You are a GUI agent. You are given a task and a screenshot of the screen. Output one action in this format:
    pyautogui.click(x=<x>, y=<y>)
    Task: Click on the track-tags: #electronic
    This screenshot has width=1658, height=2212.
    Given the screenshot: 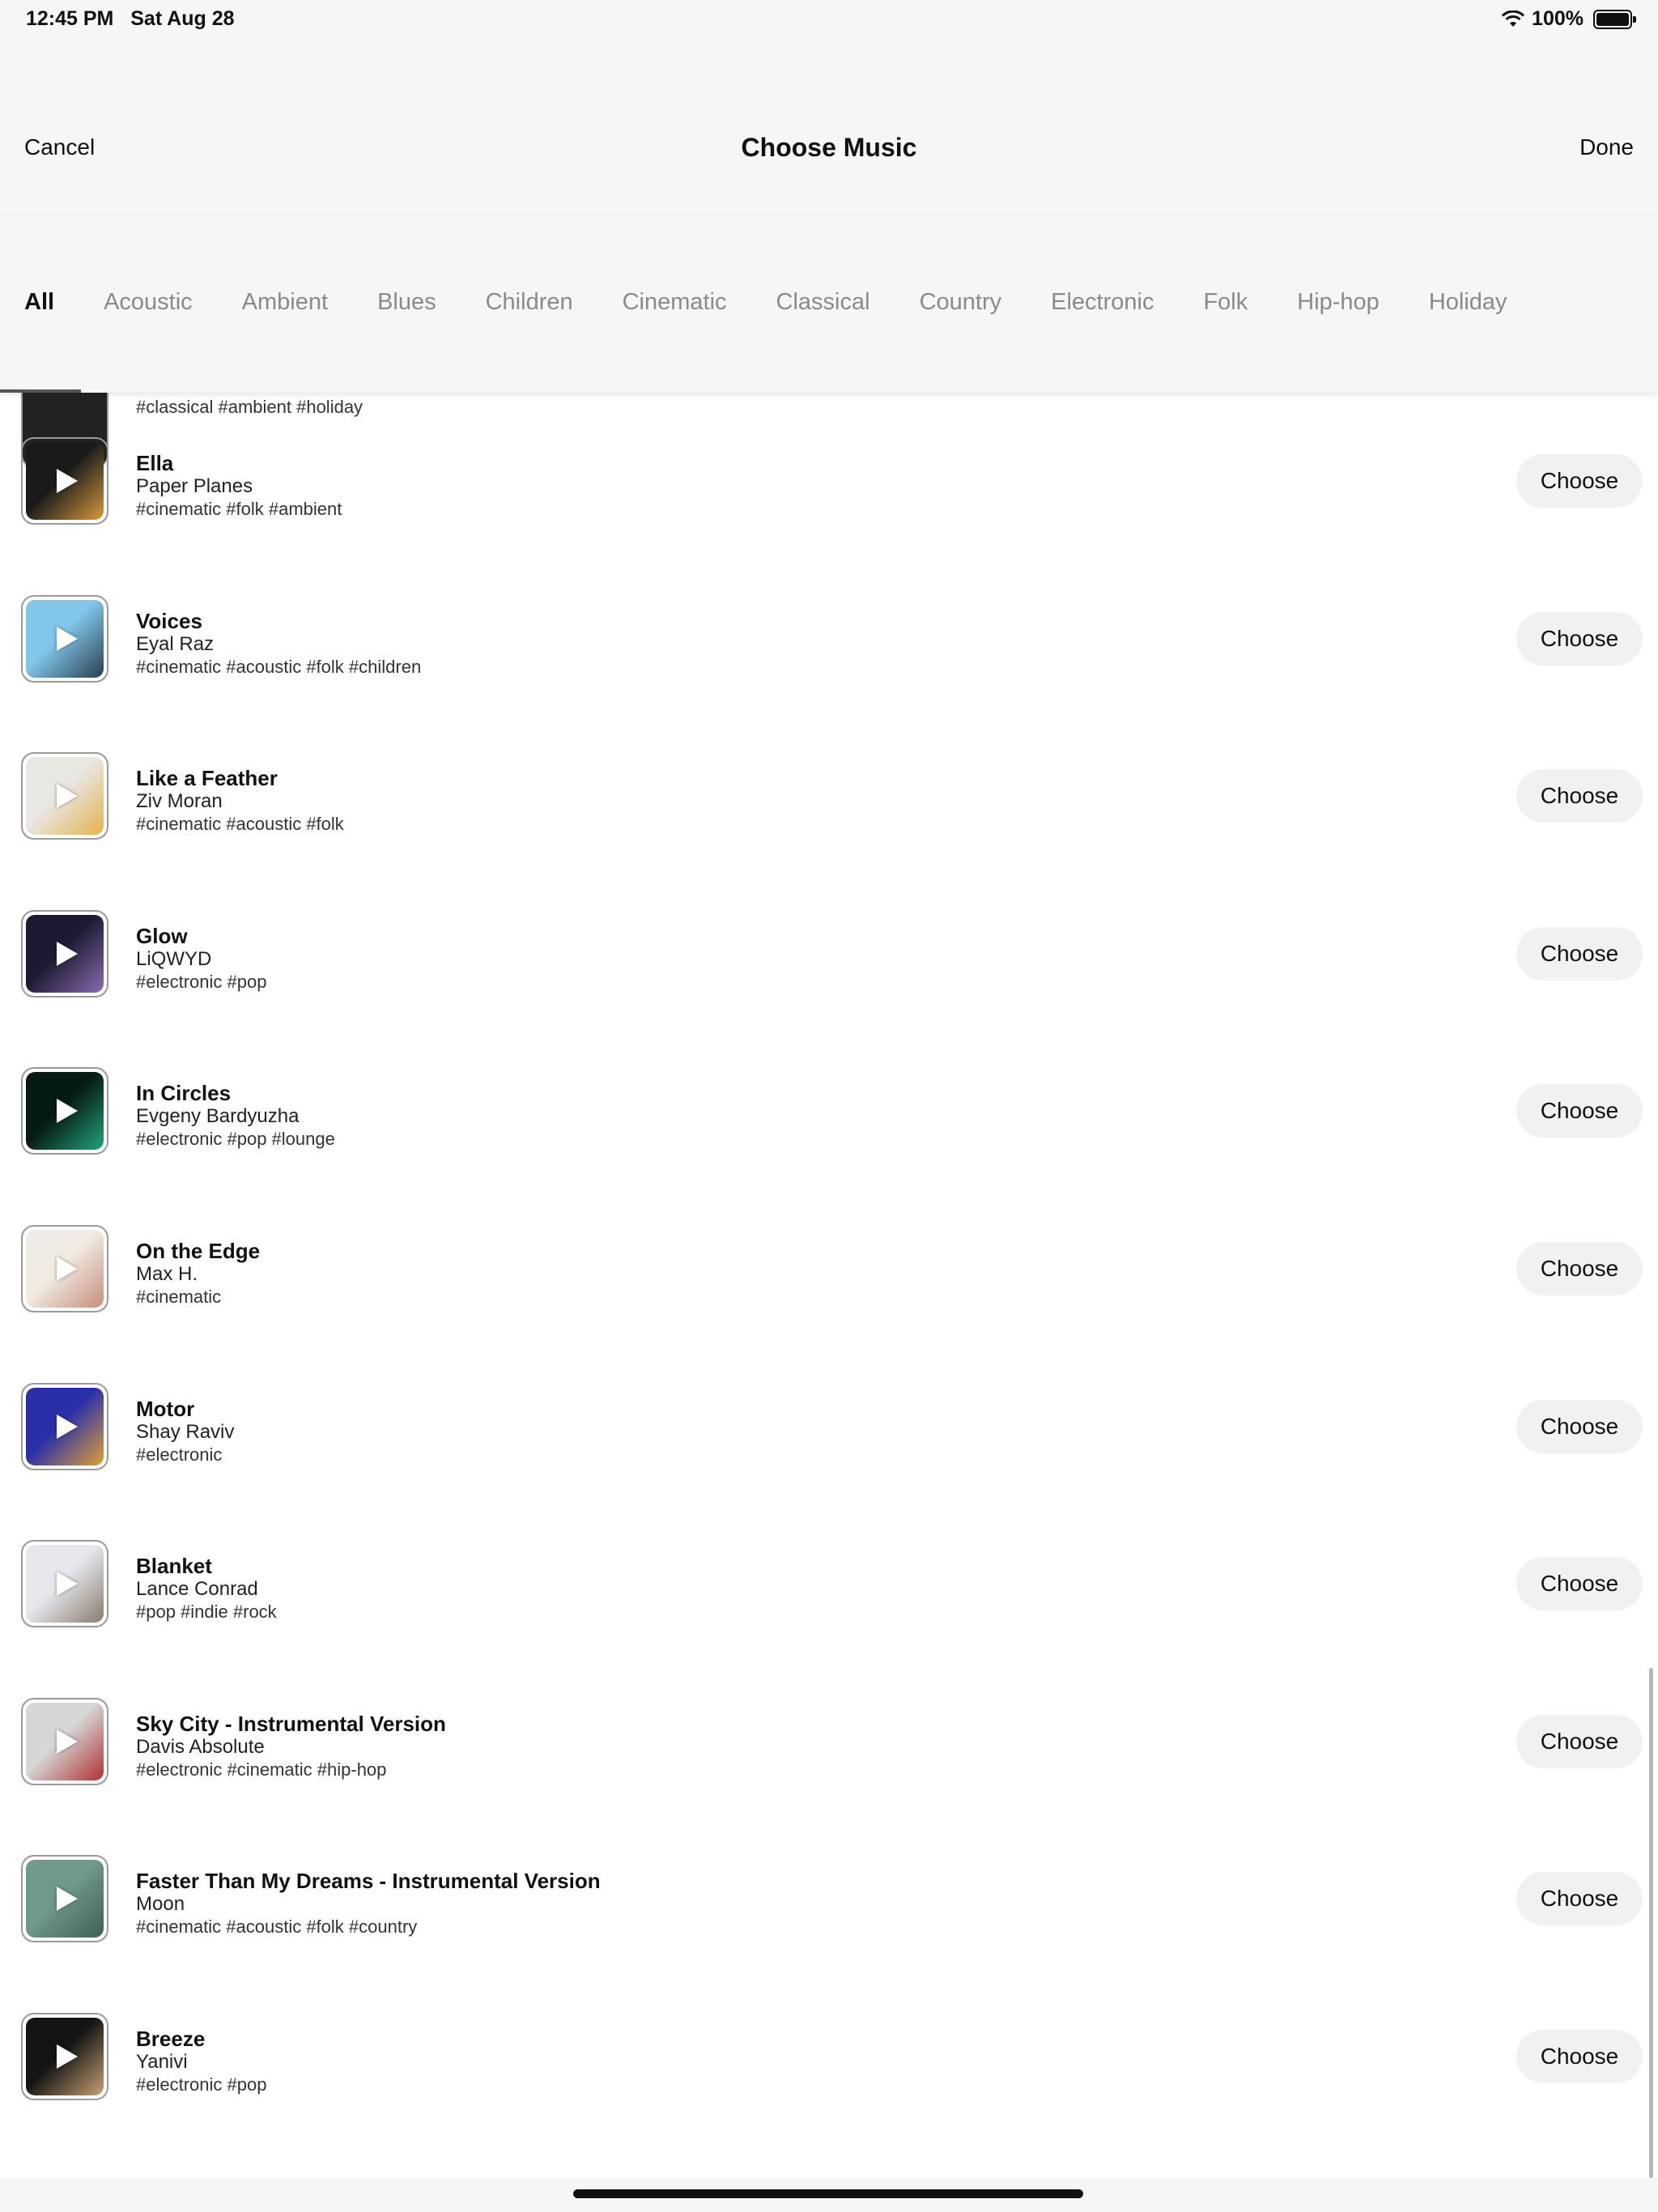 What is the action you would take?
    pyautogui.click(x=179, y=1455)
    